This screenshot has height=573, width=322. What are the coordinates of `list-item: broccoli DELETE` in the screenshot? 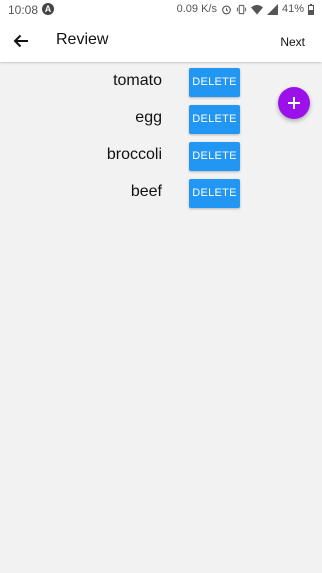 It's located at (161, 155).